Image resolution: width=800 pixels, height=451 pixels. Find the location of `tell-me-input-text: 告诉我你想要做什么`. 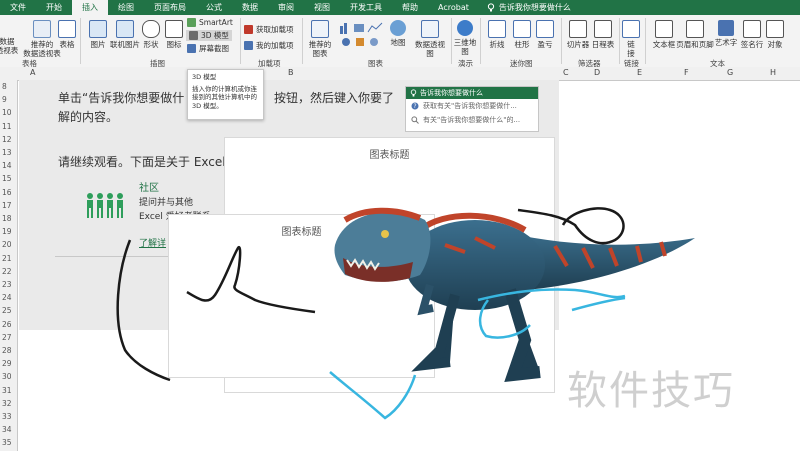

tell-me-input-text: 告诉我你想要做什么 is located at coordinates (451, 93).